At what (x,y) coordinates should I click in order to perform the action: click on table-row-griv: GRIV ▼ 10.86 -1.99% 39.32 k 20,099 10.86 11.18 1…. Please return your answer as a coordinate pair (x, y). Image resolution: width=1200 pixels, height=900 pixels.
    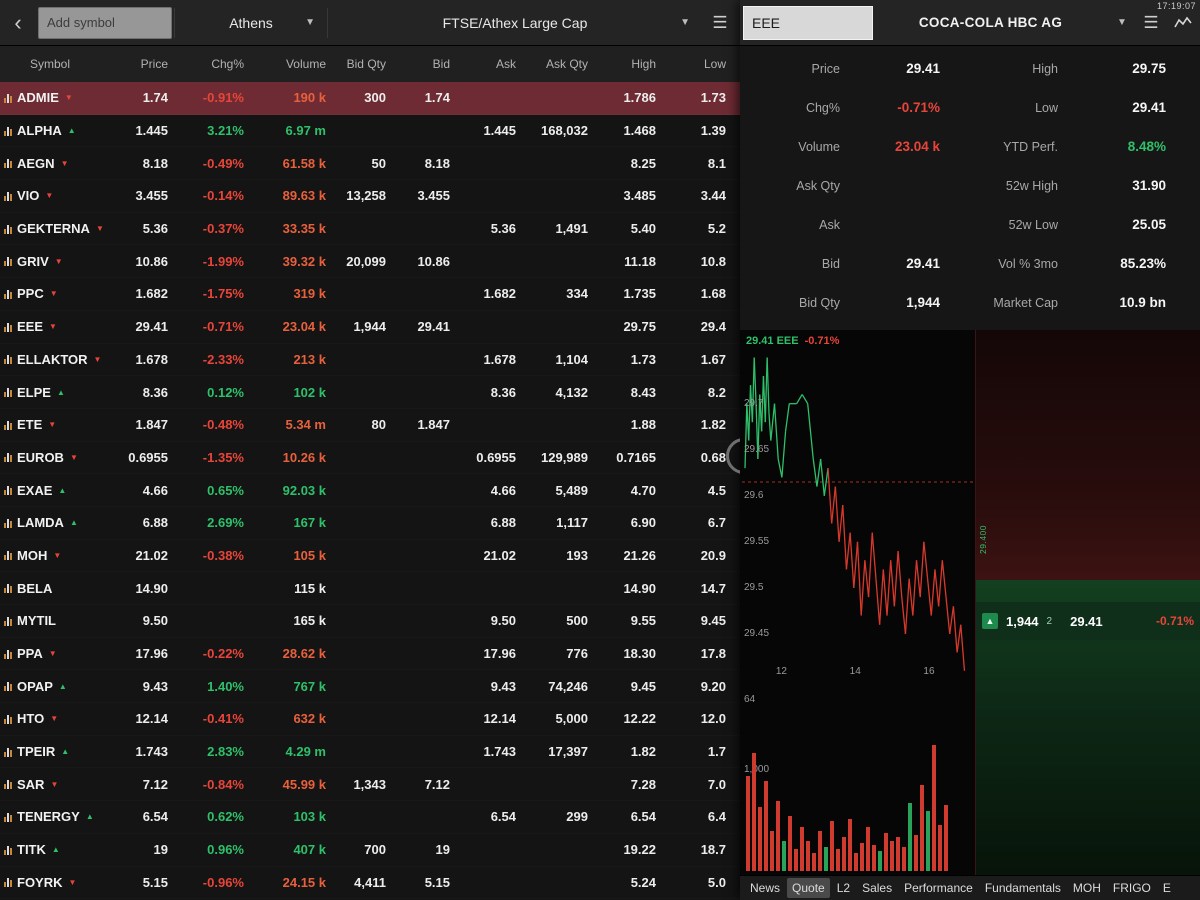
    Looking at the image, I should click on (382, 261).